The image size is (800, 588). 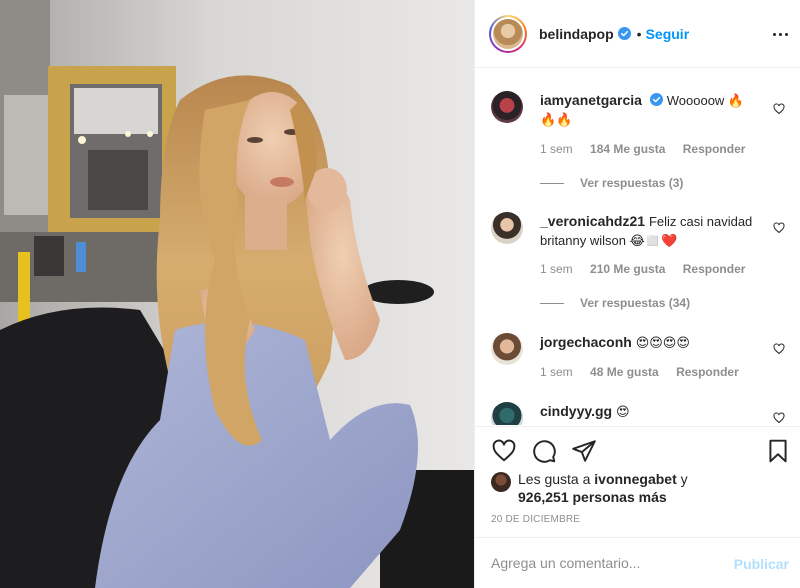 What do you see at coordinates (627, 269) in the screenshot?
I see `comment-likes: 210 Me gusta` at bounding box center [627, 269].